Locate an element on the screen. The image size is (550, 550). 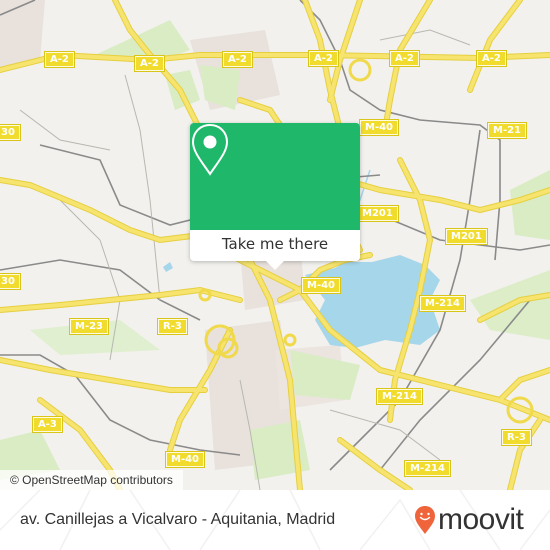
popup-pointer is located at coordinates (275, 265).